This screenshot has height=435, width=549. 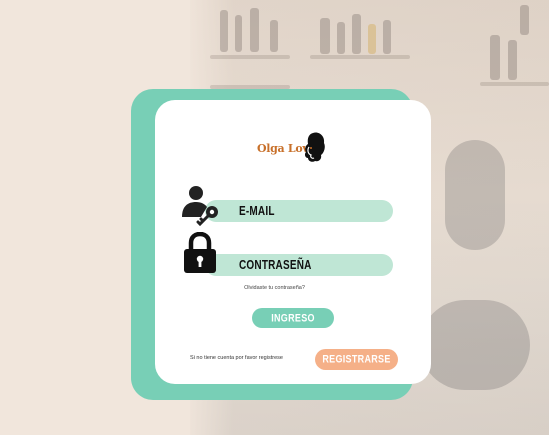 I want to click on salon-chair, so click(x=475, y=195).